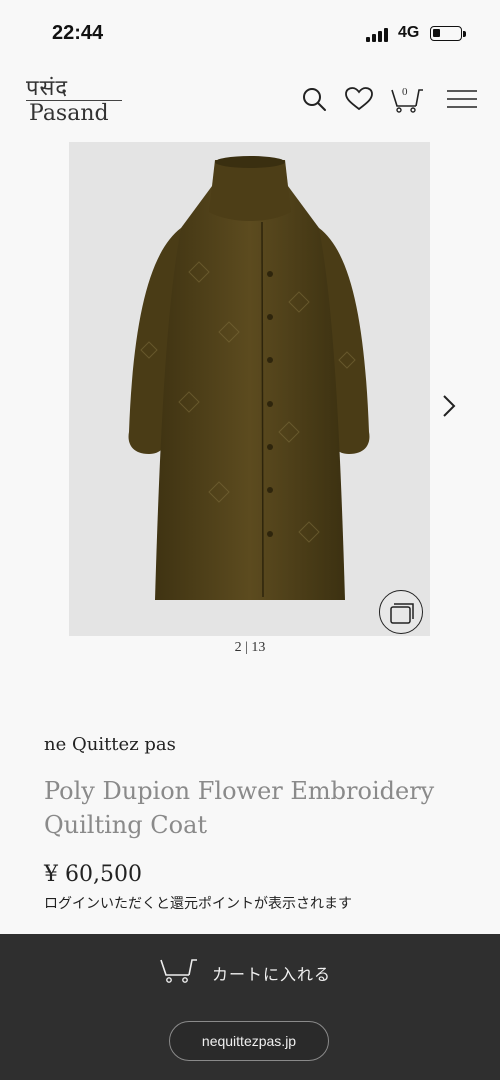 Image resolution: width=500 pixels, height=1080 pixels. Describe the element at coordinates (178, 971) in the screenshot. I see `cart-icon` at that location.